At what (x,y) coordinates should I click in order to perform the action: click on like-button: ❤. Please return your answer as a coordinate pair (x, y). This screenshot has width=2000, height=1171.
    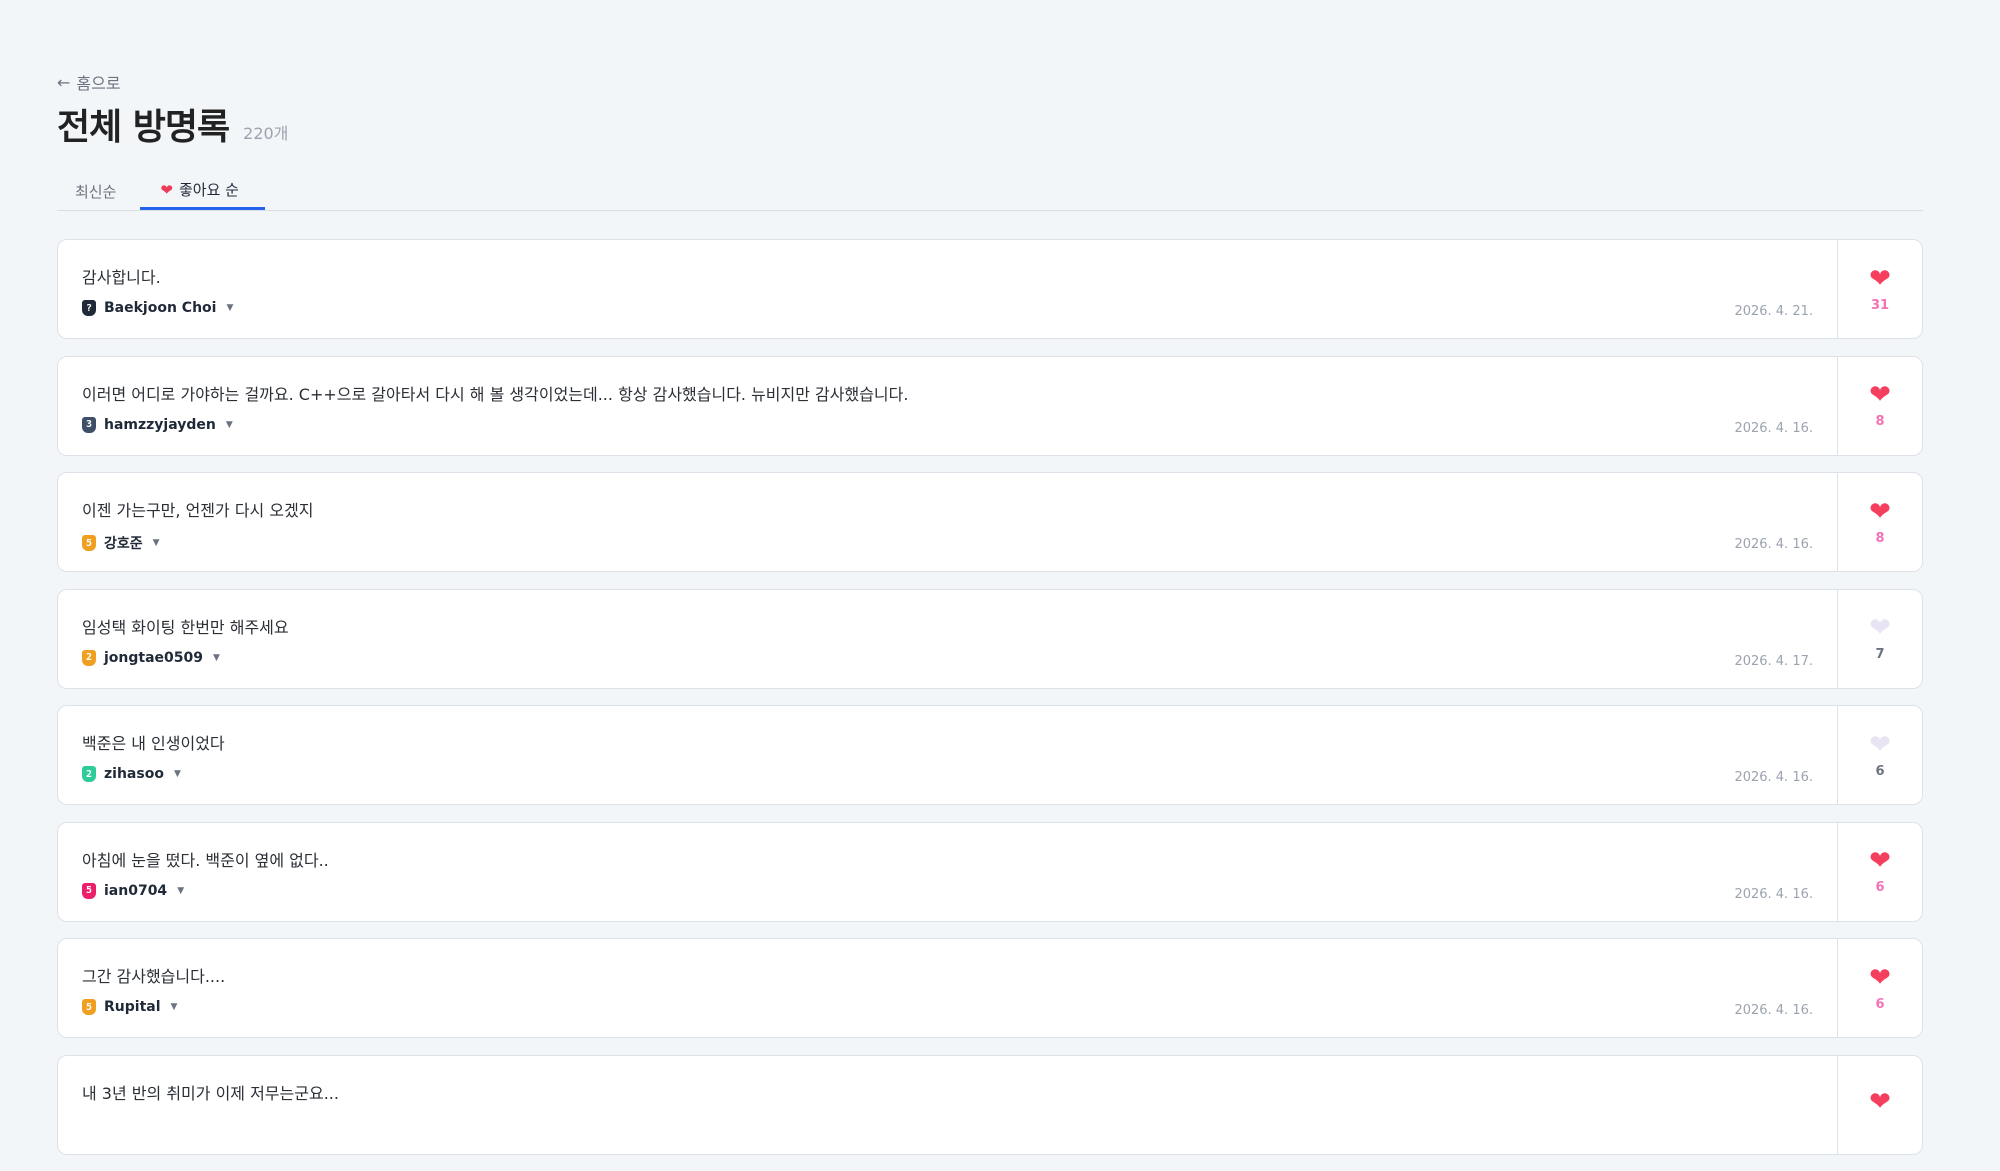
    Looking at the image, I should click on (1879, 1104).